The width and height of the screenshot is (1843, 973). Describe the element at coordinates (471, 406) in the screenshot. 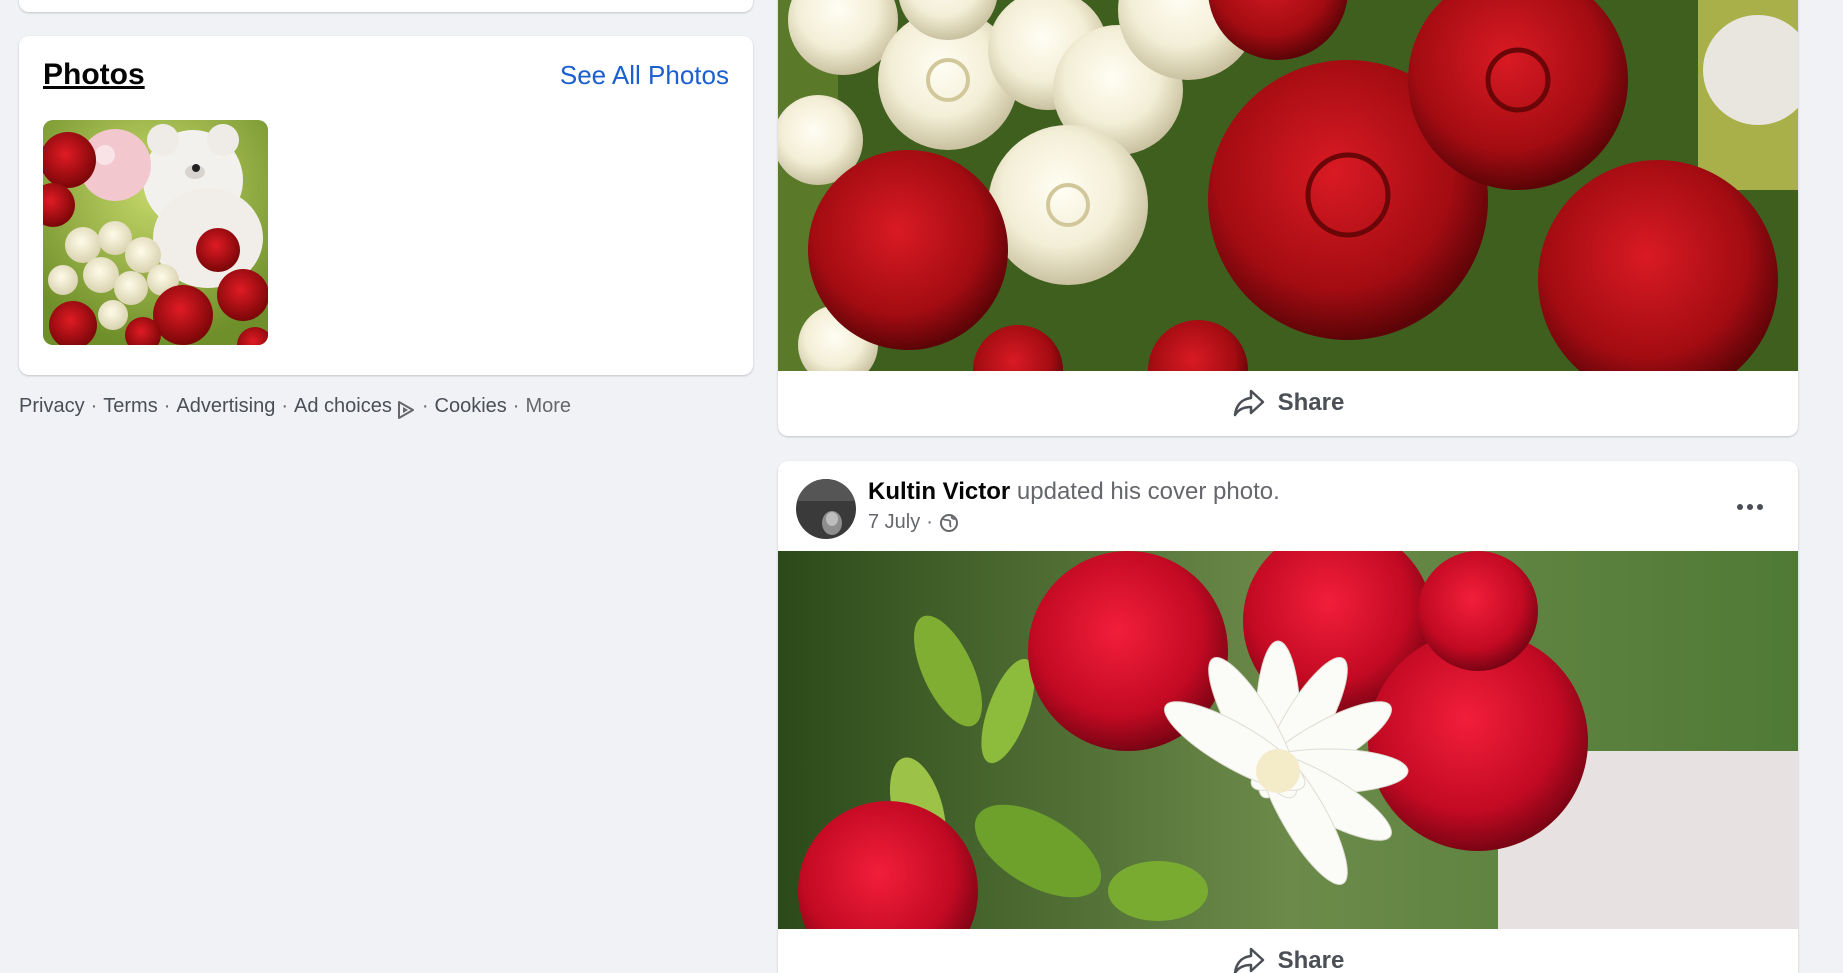

I see `cookies-link: Cookies` at that location.